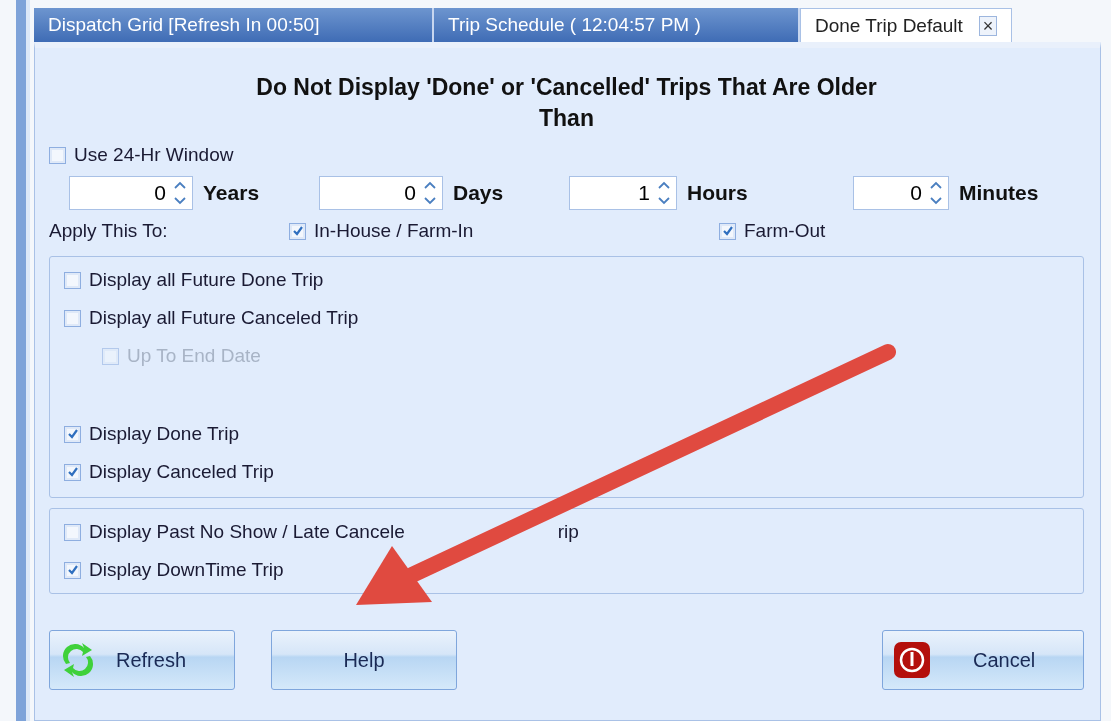  Describe the element at coordinates (394, 231) in the screenshot. I see `checkbox-label: In-House / Farm-In` at that location.